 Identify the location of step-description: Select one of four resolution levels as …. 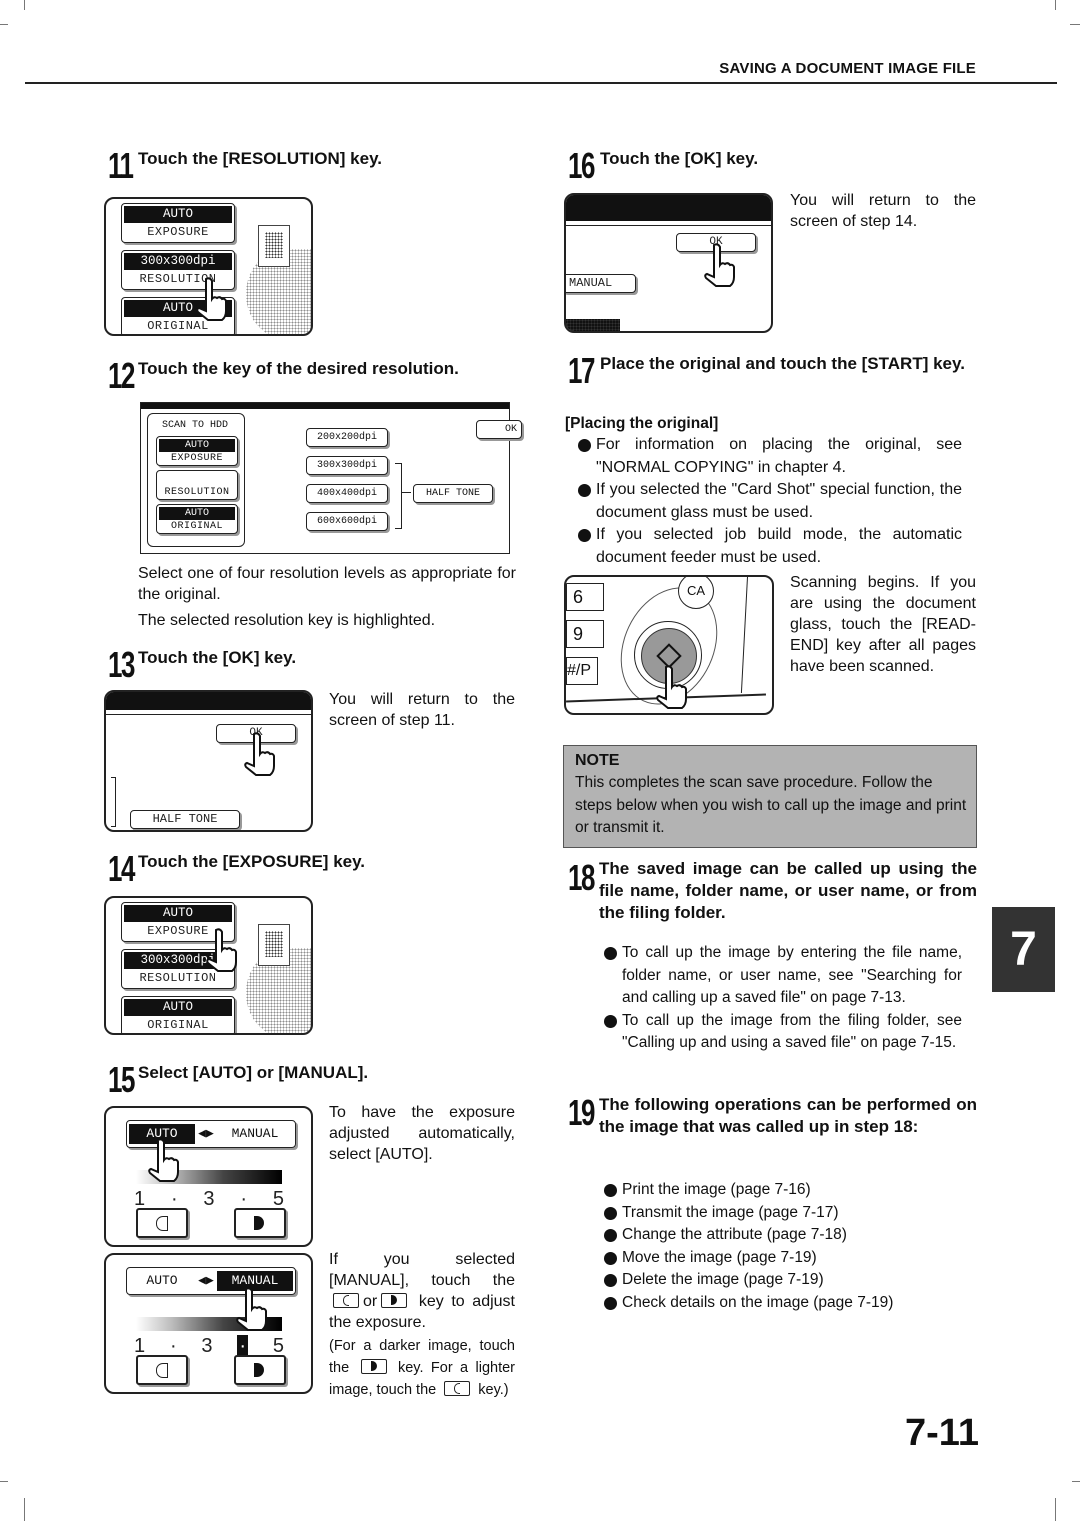
(327, 584).